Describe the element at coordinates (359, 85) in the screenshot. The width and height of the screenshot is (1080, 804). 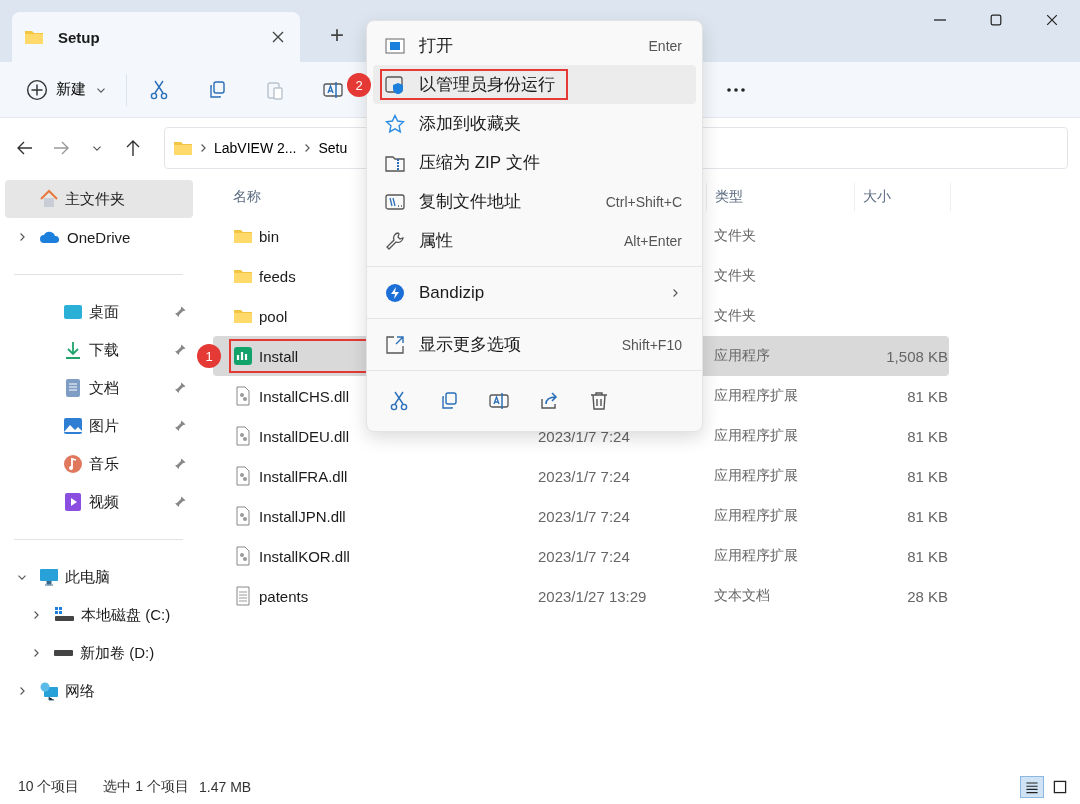
I see `step-badge: 2` at that location.